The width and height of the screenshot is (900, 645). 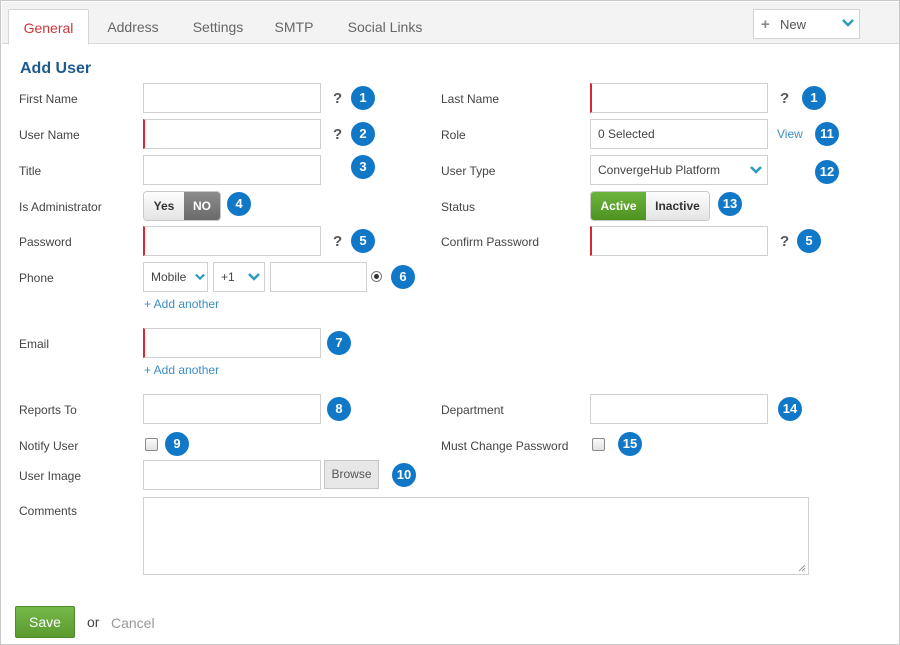 What do you see at coordinates (30, 171) in the screenshot?
I see `title-label: Title` at bounding box center [30, 171].